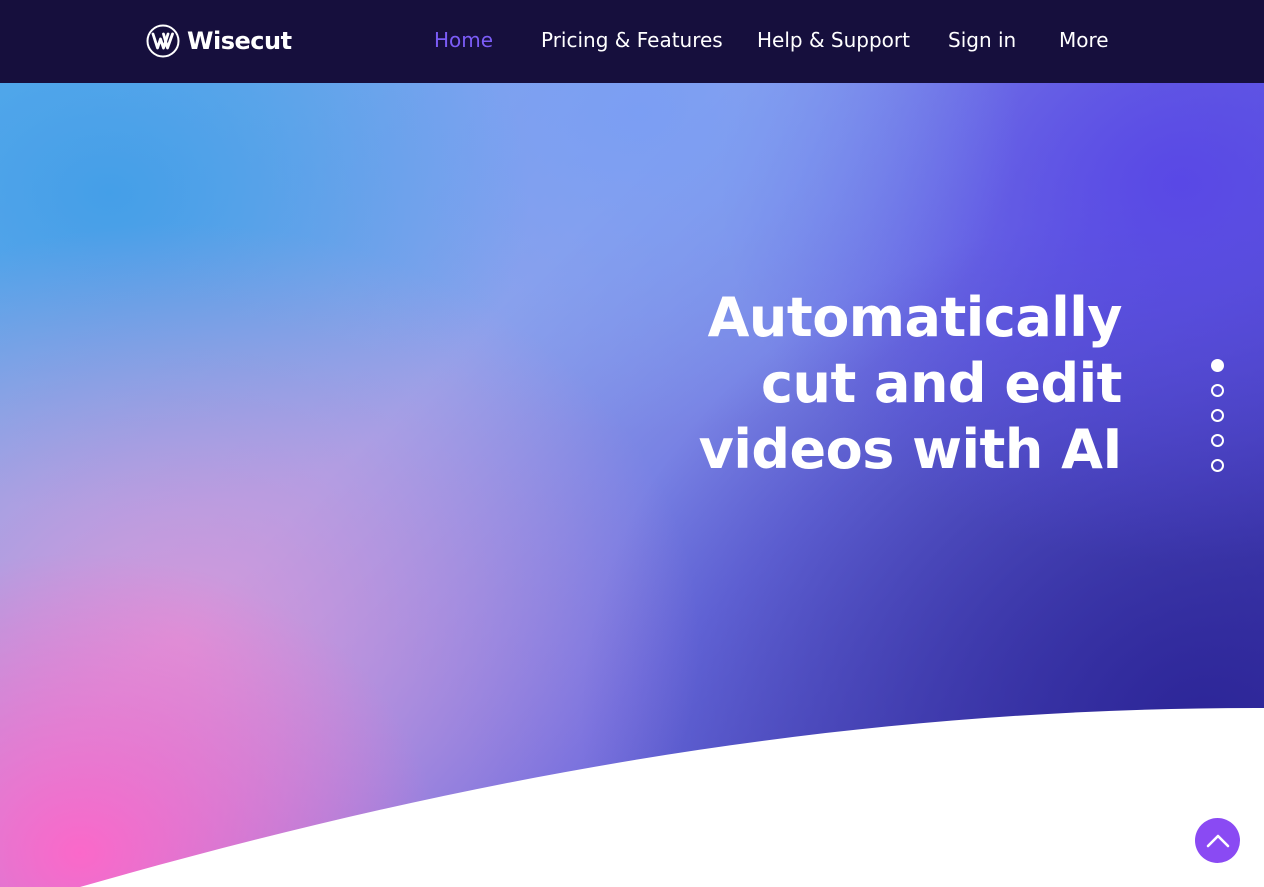 This screenshot has height=887, width=1264. What do you see at coordinates (910, 449) in the screenshot?
I see `headline-line: videos with AI` at bounding box center [910, 449].